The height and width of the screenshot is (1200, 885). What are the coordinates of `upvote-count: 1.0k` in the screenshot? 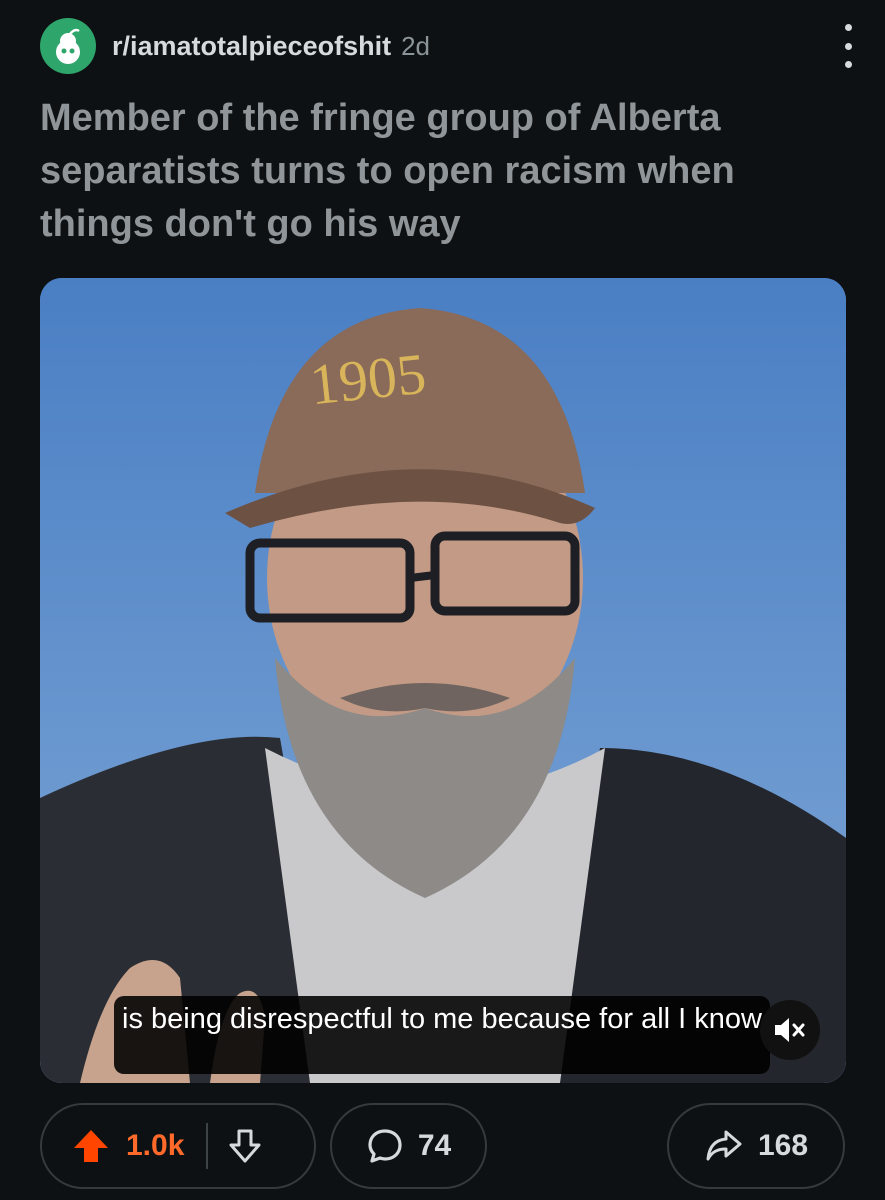 It's located at (155, 1145).